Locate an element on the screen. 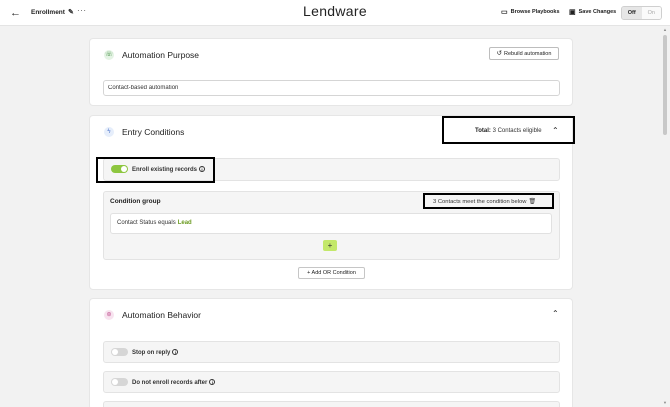 This screenshot has height=407, width=670. automation-purpose-input is located at coordinates (331, 88).